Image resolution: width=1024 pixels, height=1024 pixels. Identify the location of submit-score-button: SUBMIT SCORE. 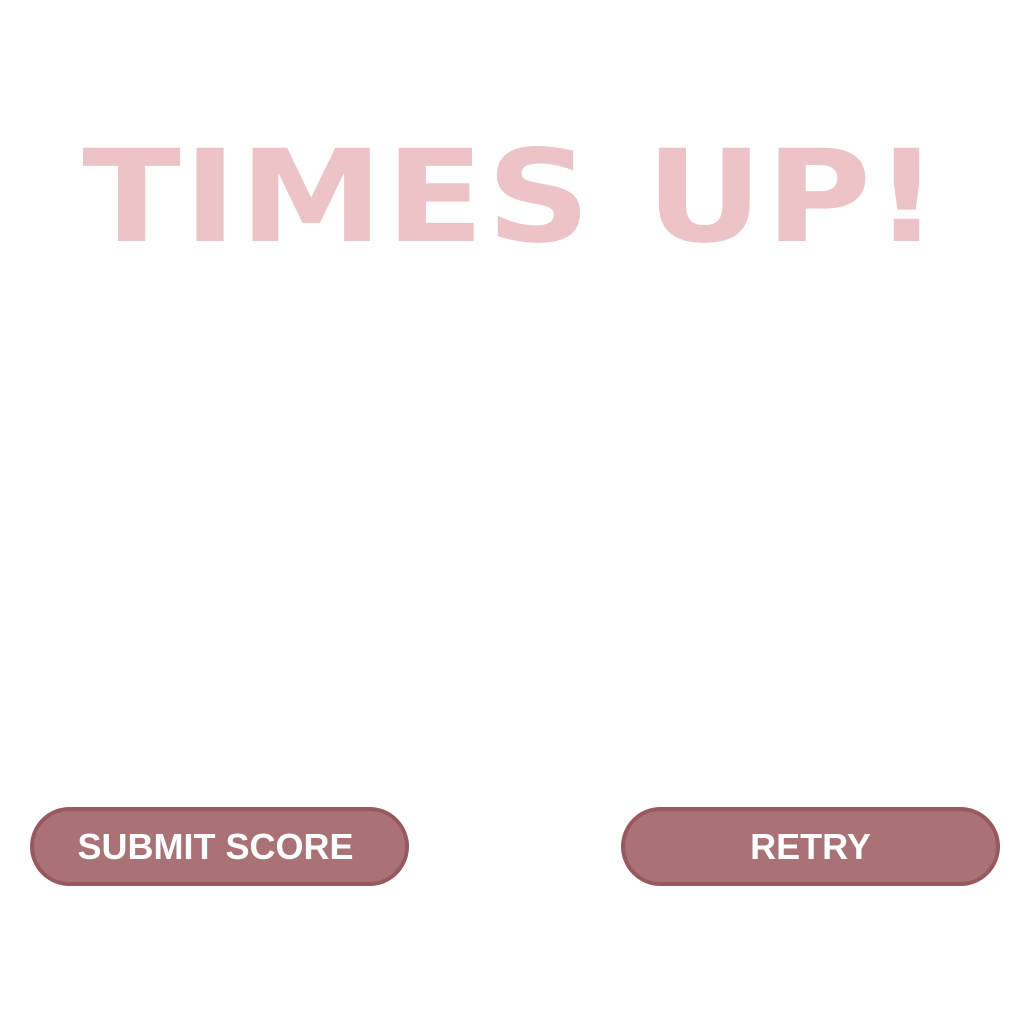
(219, 846).